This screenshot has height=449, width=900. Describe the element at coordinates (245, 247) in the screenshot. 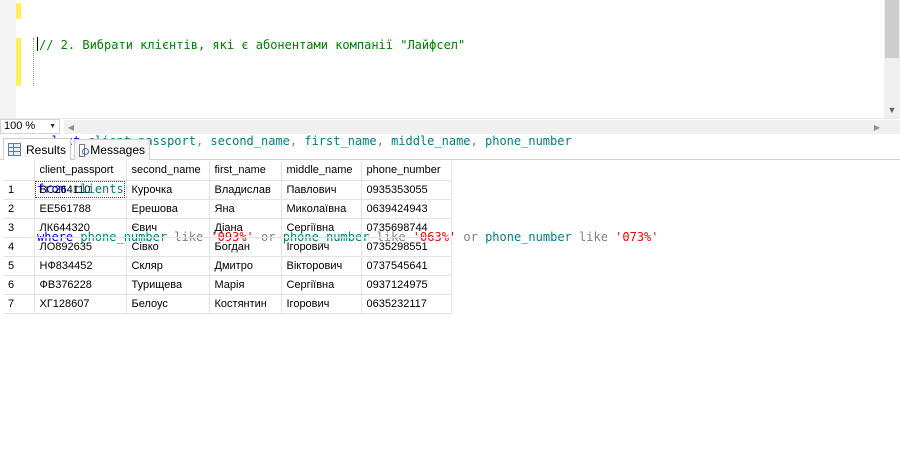

I see `table-cell: Богдан` at that location.